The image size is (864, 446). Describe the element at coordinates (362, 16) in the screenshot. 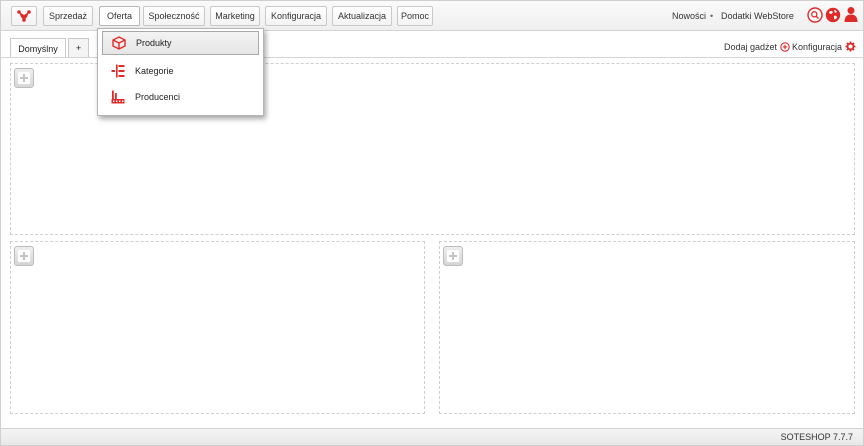

I see `nav-aktualizacja: Aktualizacja` at that location.